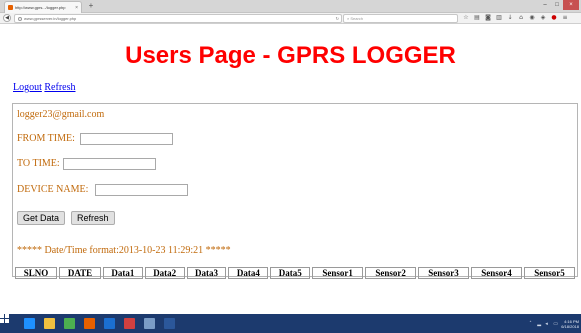  I want to click on favicon-icon, so click(10, 7).